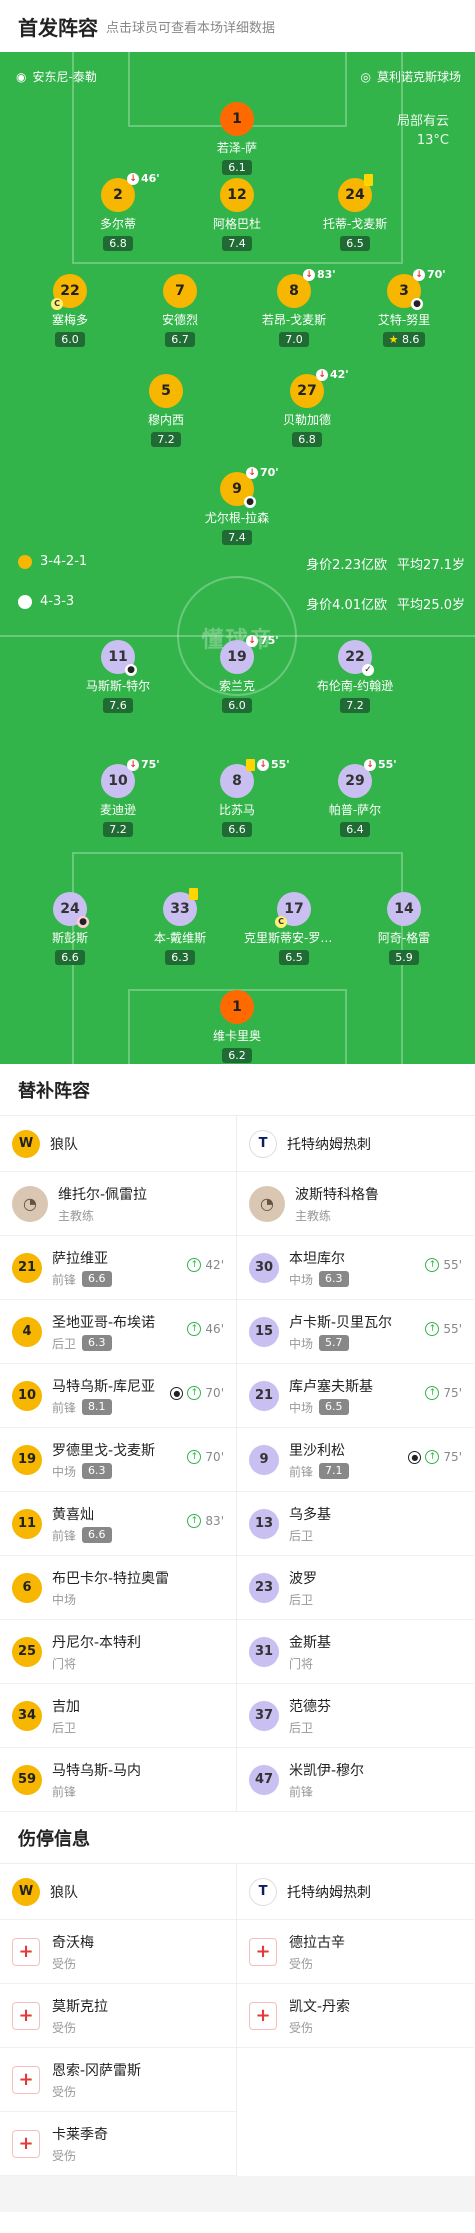  I want to click on home-coach-row: ◔ 维托尔-佩雷拉 主教练, so click(118, 1204).